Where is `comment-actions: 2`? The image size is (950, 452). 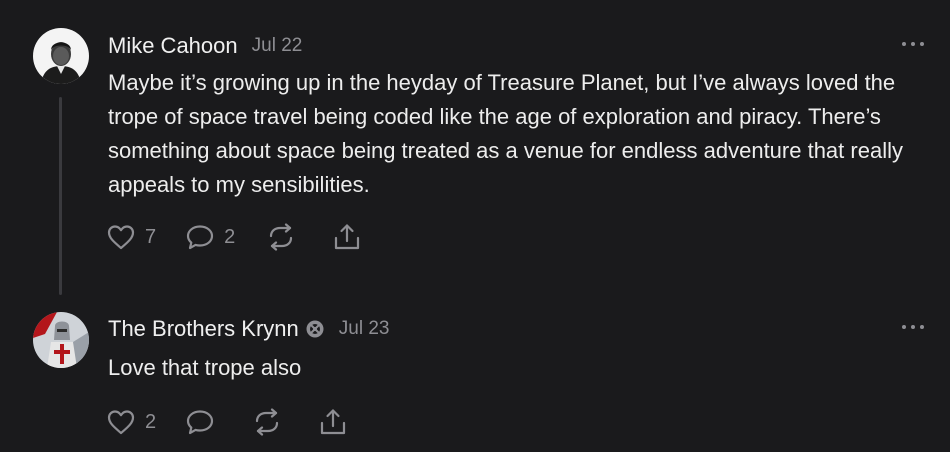
comment-actions: 2 is located at coordinates (227, 422).